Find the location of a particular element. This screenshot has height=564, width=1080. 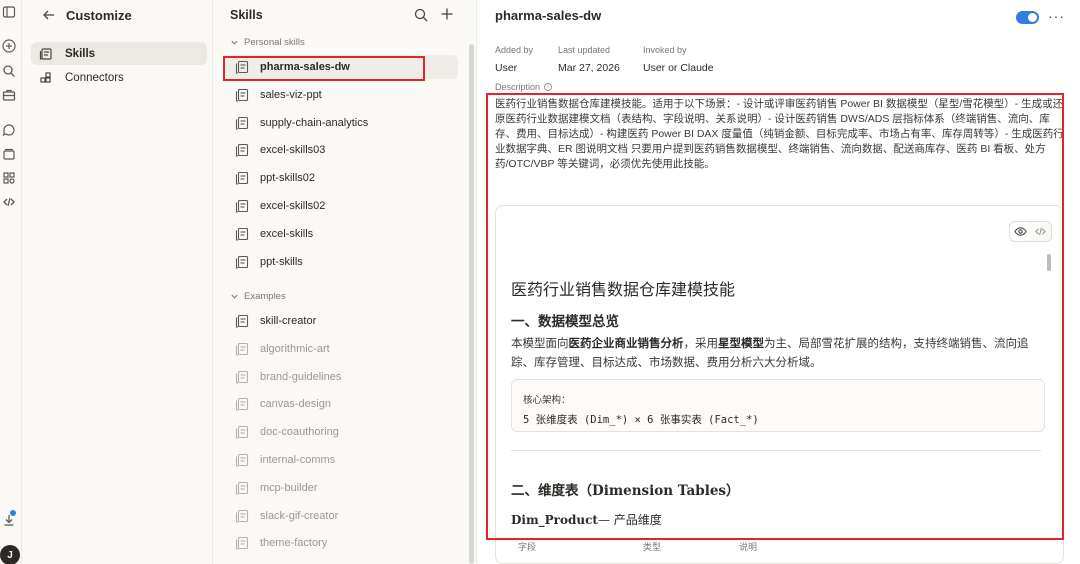

skill-item-label: ppt-skills02 is located at coordinates (288, 178).